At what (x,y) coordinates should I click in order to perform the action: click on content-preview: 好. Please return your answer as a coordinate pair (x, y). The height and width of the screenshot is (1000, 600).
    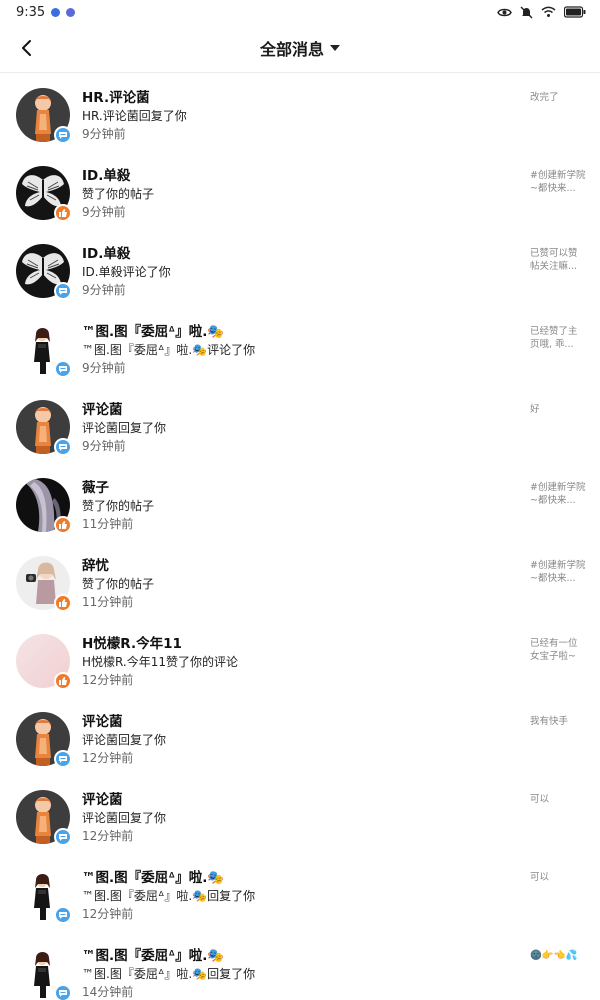
    Looking at the image, I should click on (558, 409).